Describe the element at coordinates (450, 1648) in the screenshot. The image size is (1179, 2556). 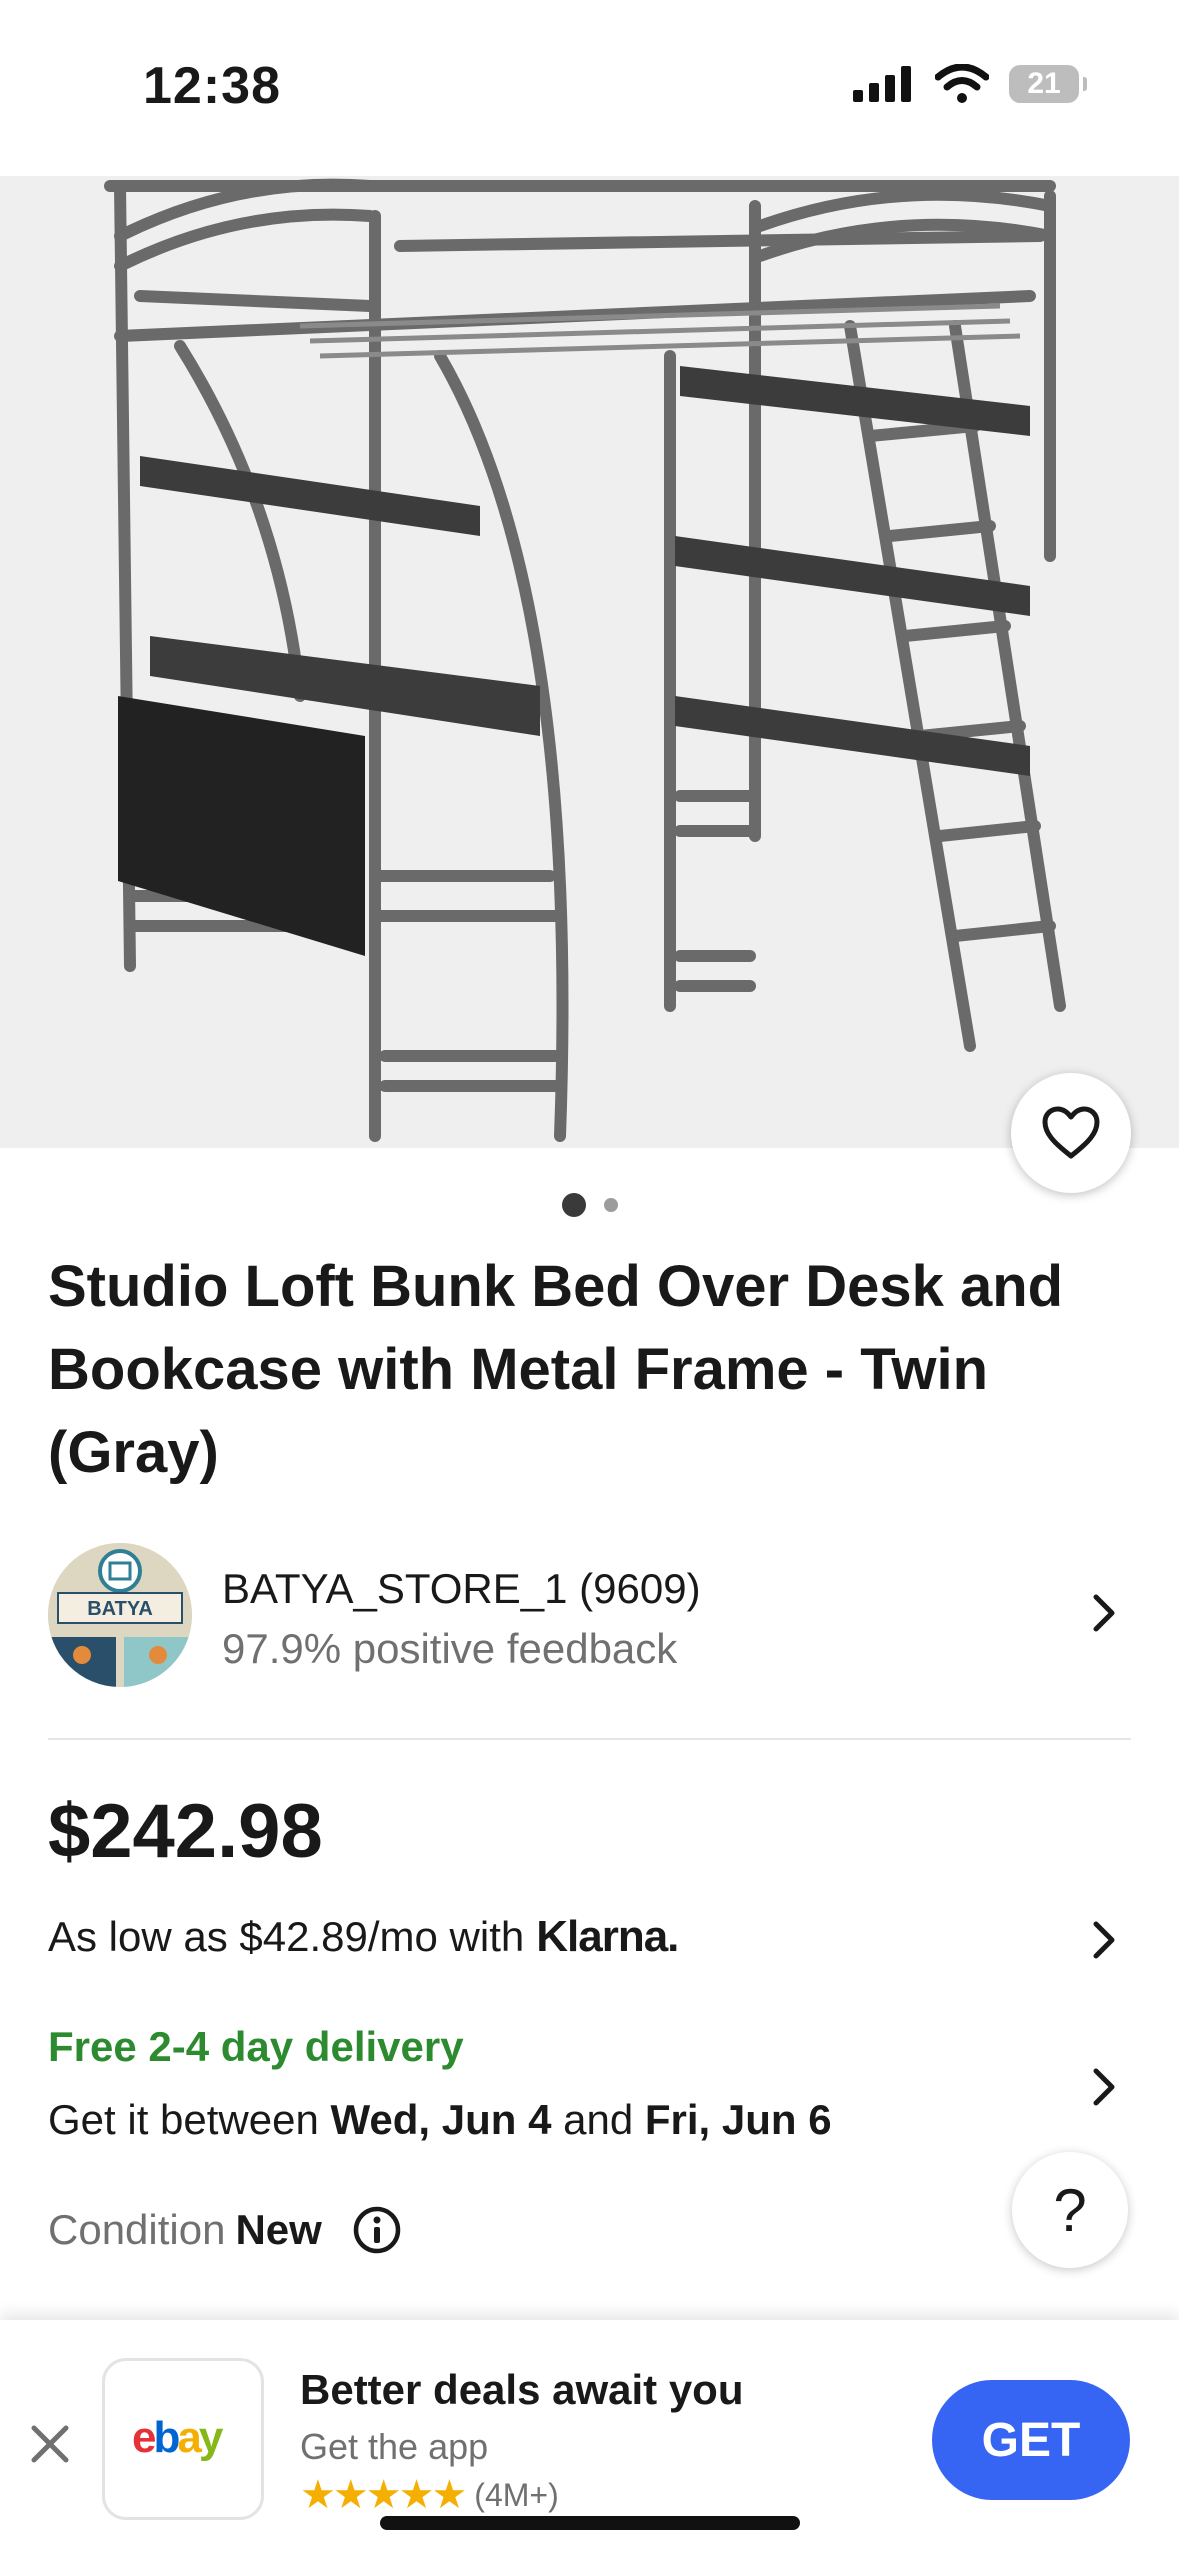
I see `seller-feedback: 97.9% positive feedback` at that location.